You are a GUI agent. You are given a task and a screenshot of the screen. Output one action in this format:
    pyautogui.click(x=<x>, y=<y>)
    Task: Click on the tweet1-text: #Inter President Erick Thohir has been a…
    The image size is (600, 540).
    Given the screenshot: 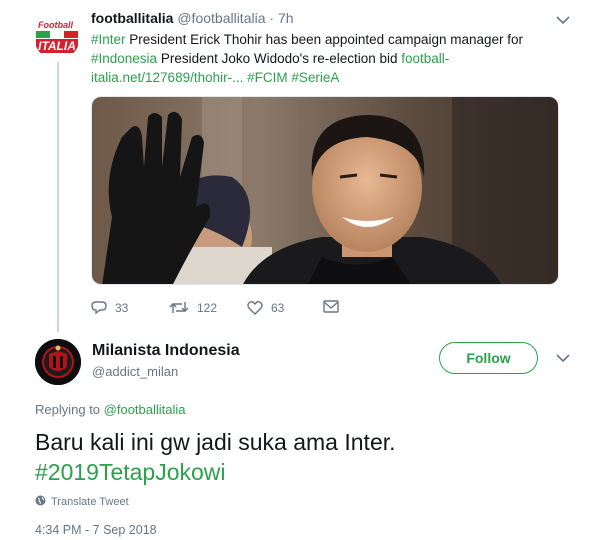 What is the action you would take?
    pyautogui.click(x=321, y=58)
    